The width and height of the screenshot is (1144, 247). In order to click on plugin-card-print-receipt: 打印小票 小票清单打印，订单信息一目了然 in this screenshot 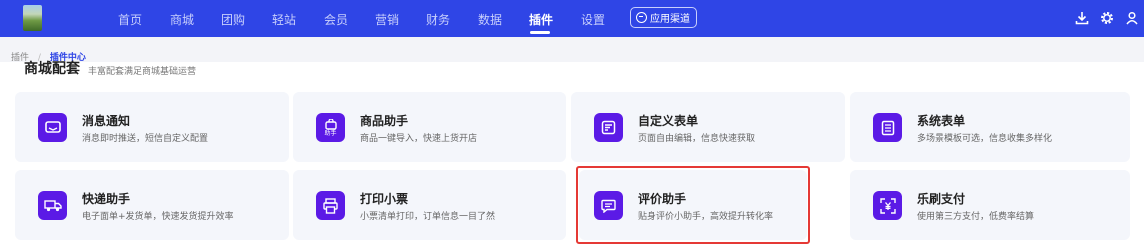, I will do `click(429, 205)`.